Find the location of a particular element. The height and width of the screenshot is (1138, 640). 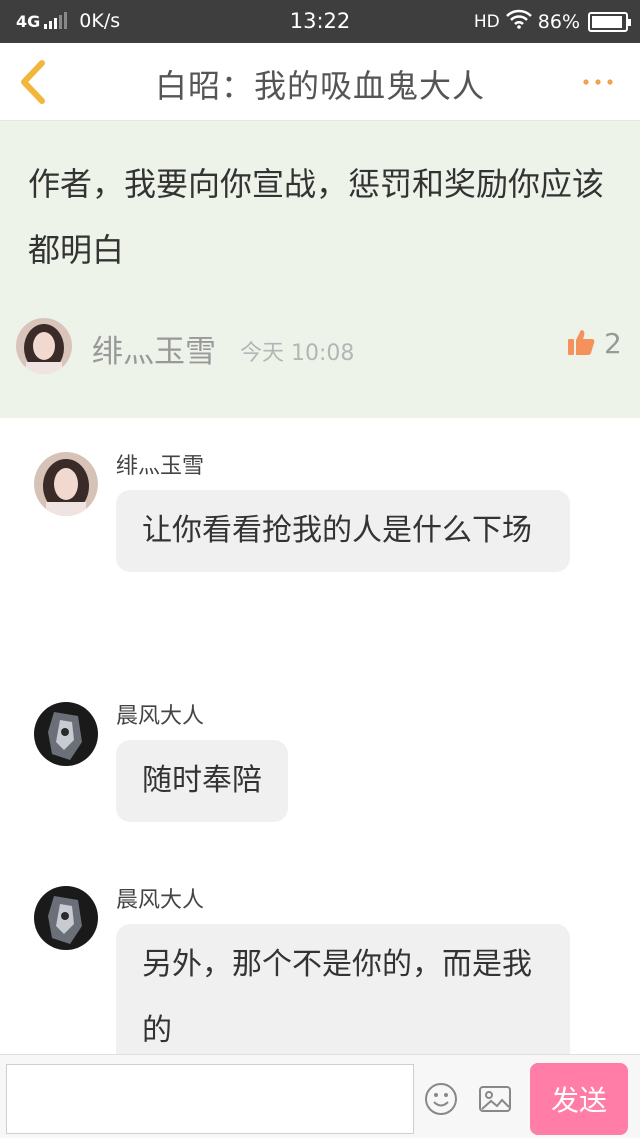

comment-bubble: 让你看看抢我的人是什么下场 is located at coordinates (343, 531).